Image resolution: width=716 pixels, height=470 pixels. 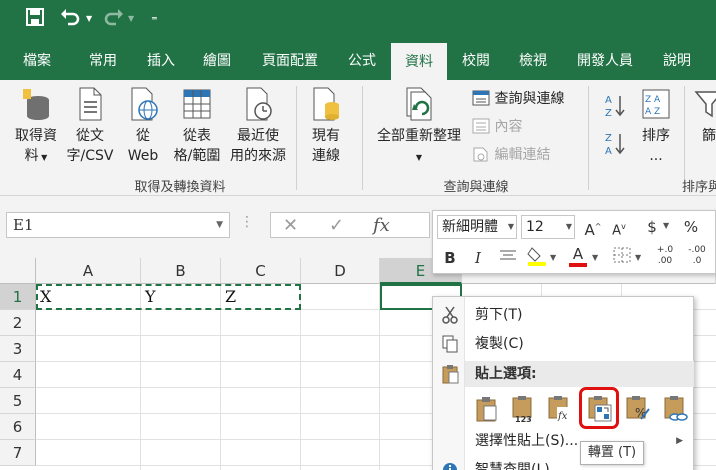 I want to click on save-icon, so click(x=35, y=20).